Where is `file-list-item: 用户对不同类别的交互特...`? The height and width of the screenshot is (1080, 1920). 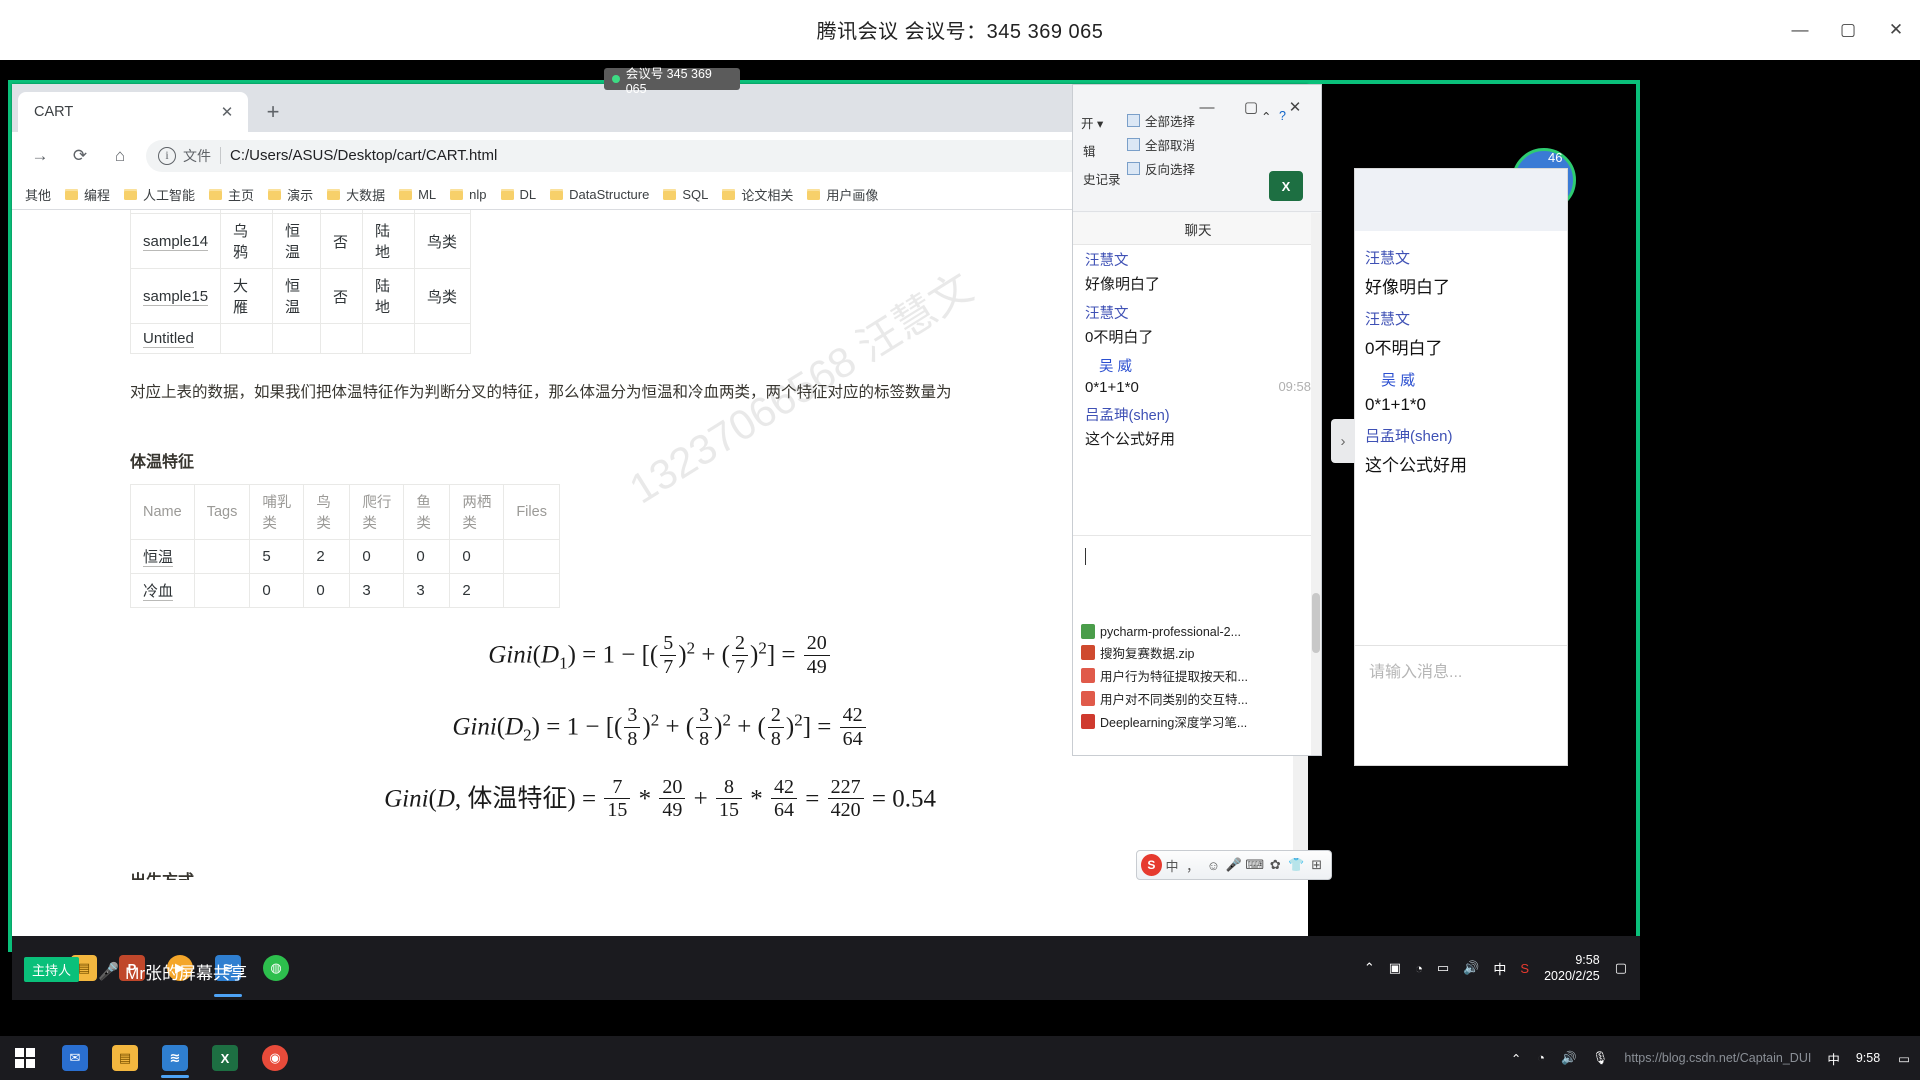
file-list-item: 用户对不同类别的交互特... is located at coordinates (1197, 698).